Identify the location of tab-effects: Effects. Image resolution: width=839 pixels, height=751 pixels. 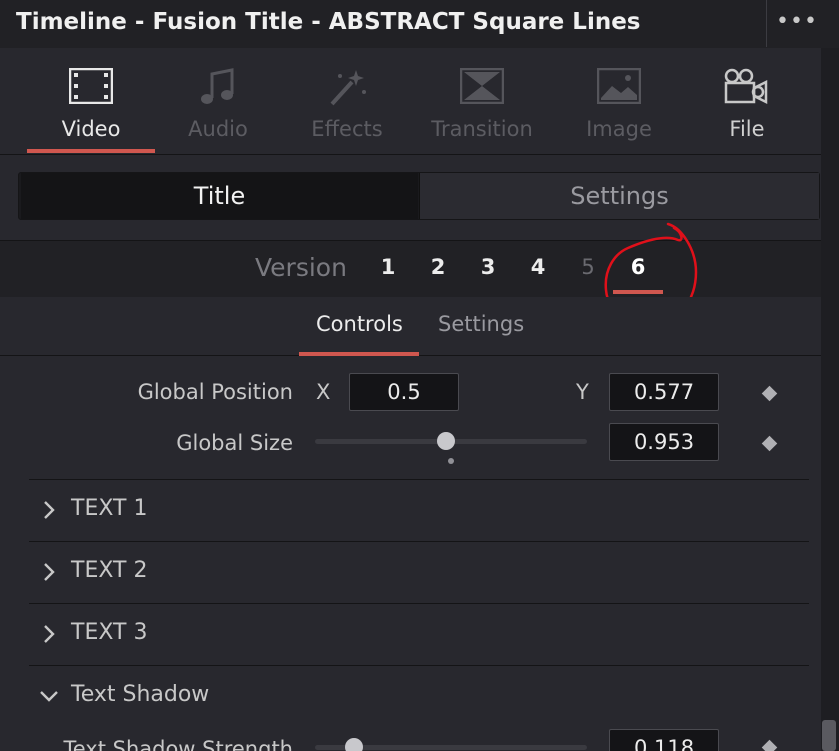
(347, 101).